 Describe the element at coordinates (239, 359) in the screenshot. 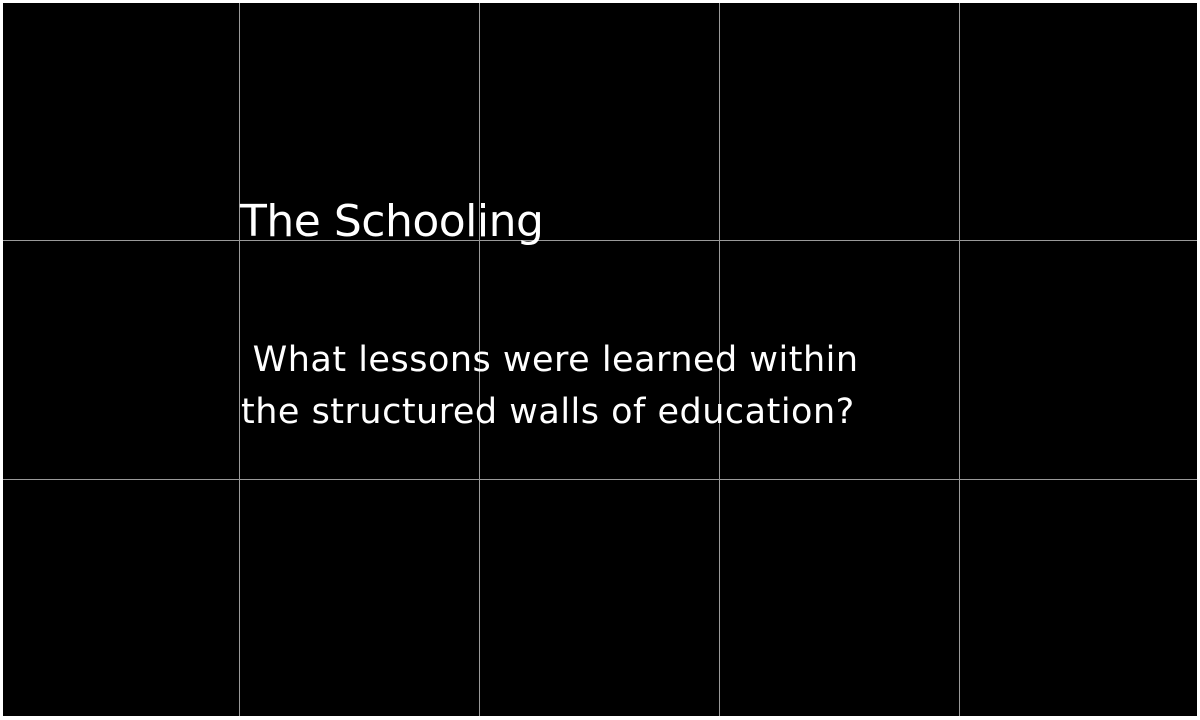

I see `grid-line-vertical` at that location.